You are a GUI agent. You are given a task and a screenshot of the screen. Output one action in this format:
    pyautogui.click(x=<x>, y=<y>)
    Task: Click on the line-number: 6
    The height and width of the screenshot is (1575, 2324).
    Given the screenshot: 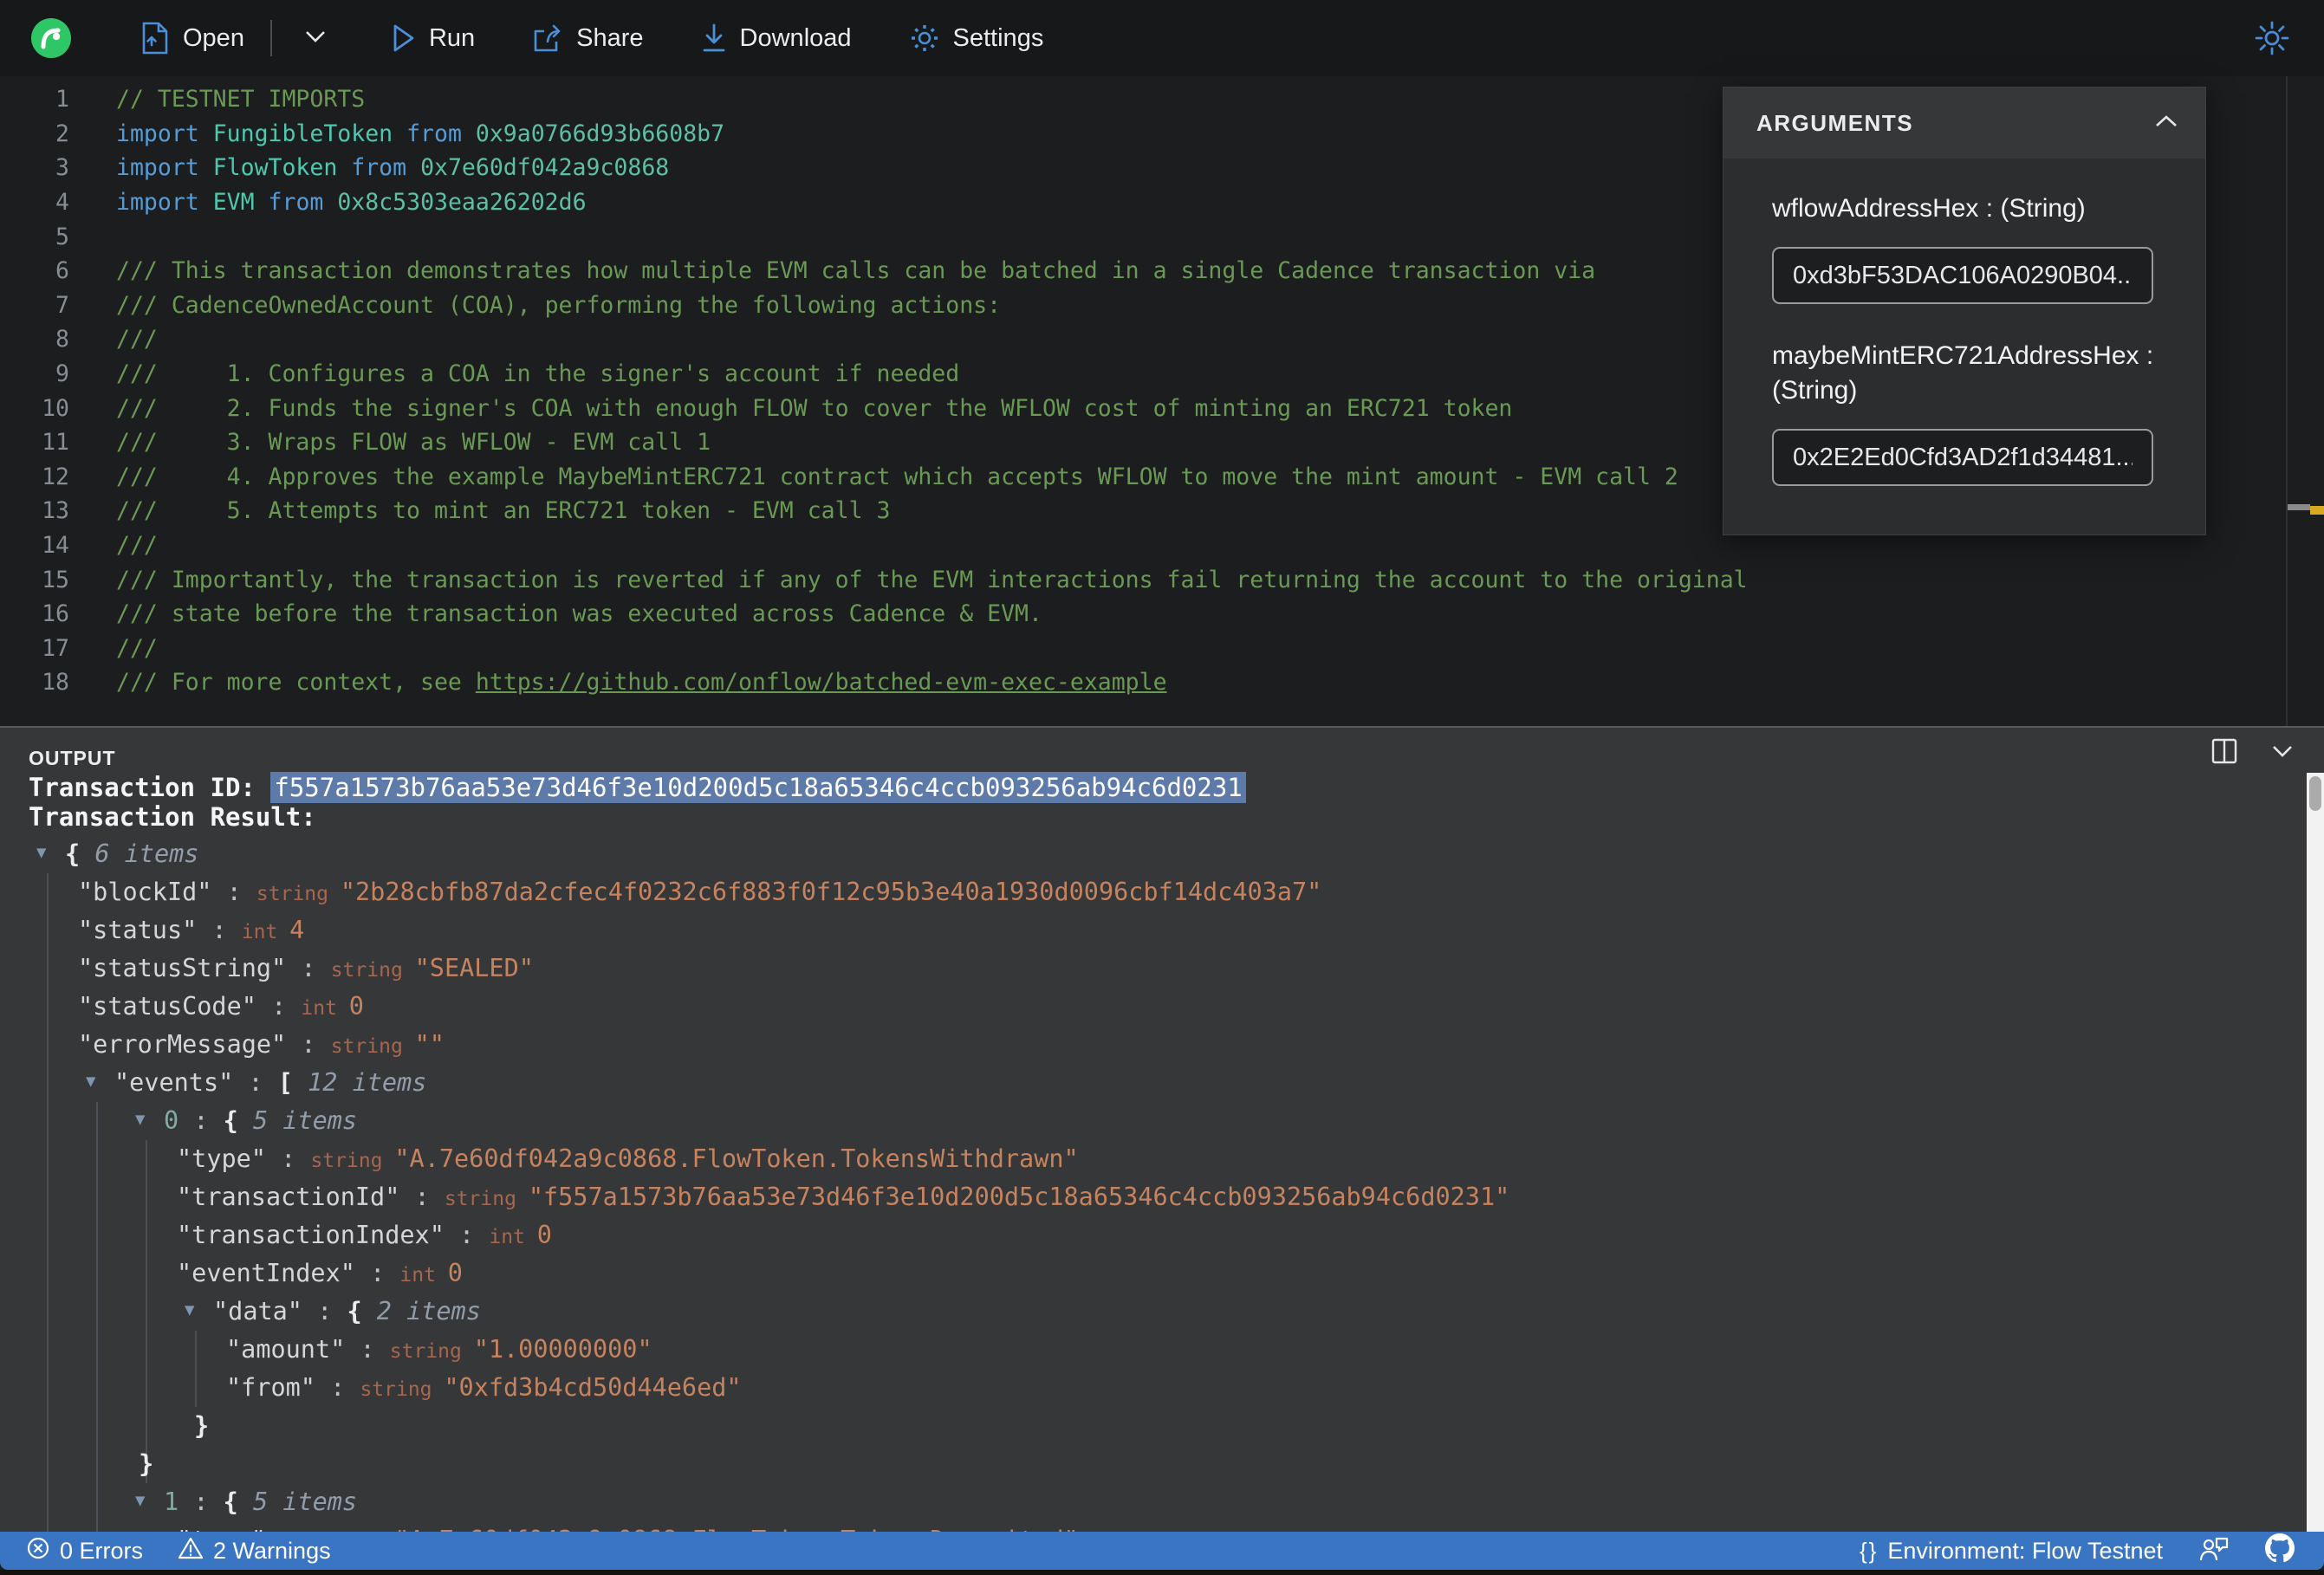 What is the action you would take?
    pyautogui.click(x=62, y=271)
    